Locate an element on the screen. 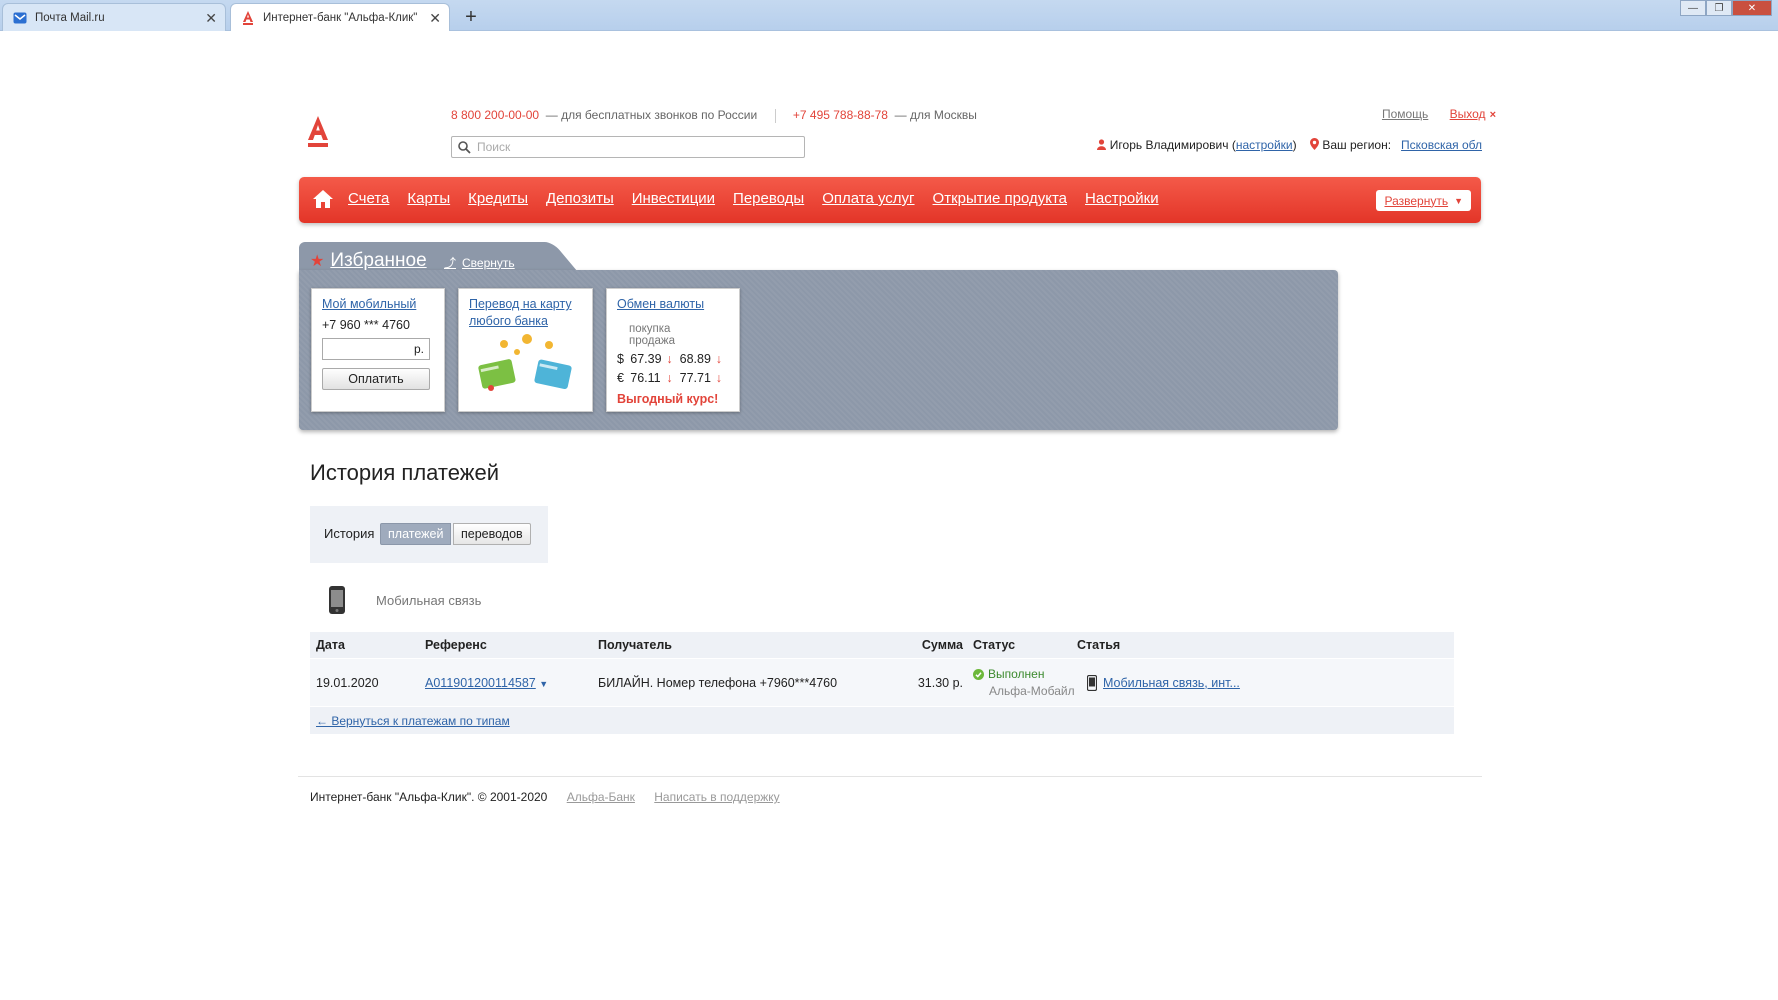  favorites-title: ★ Избранное is located at coordinates (368, 261).